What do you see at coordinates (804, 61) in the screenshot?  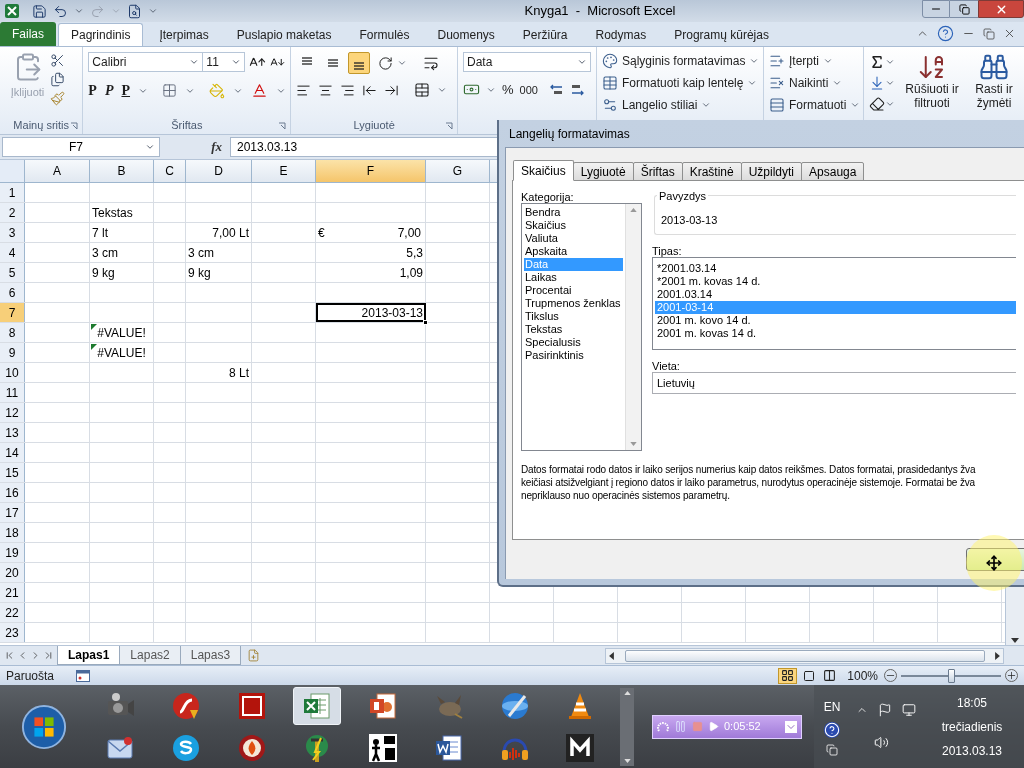 I see `cells-menu-button: Įterpti` at bounding box center [804, 61].